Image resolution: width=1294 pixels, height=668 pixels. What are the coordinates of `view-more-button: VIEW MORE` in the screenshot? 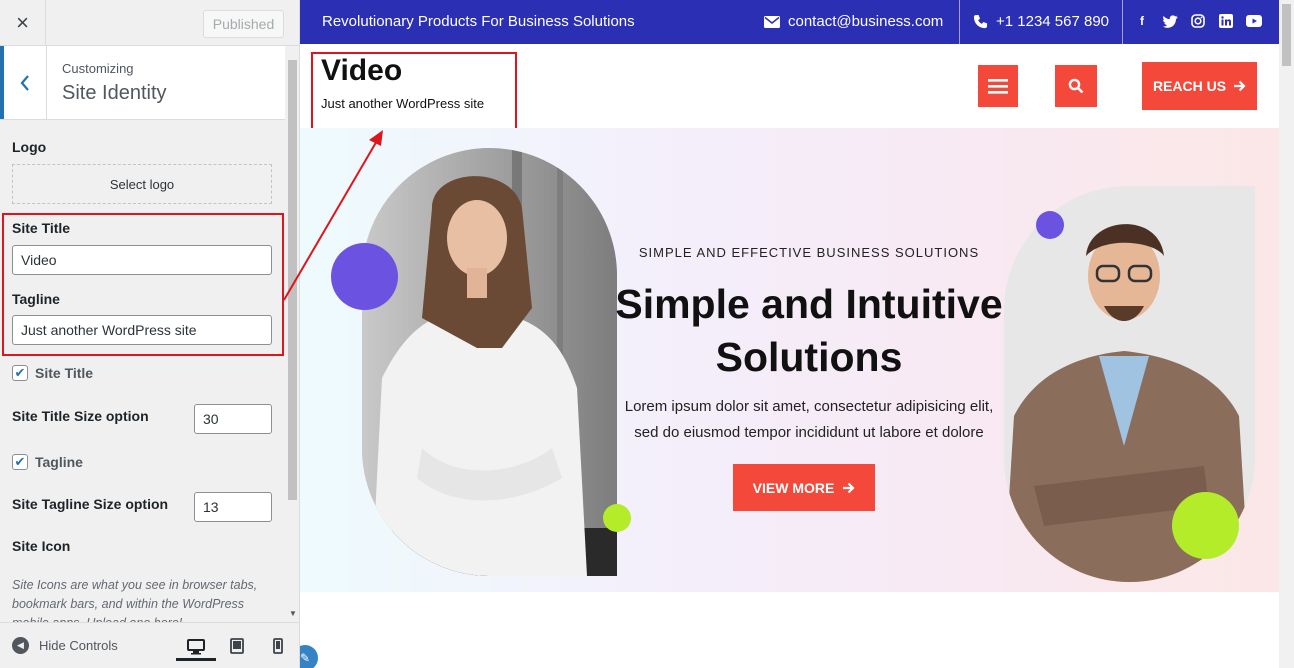 It's located at (804, 487).